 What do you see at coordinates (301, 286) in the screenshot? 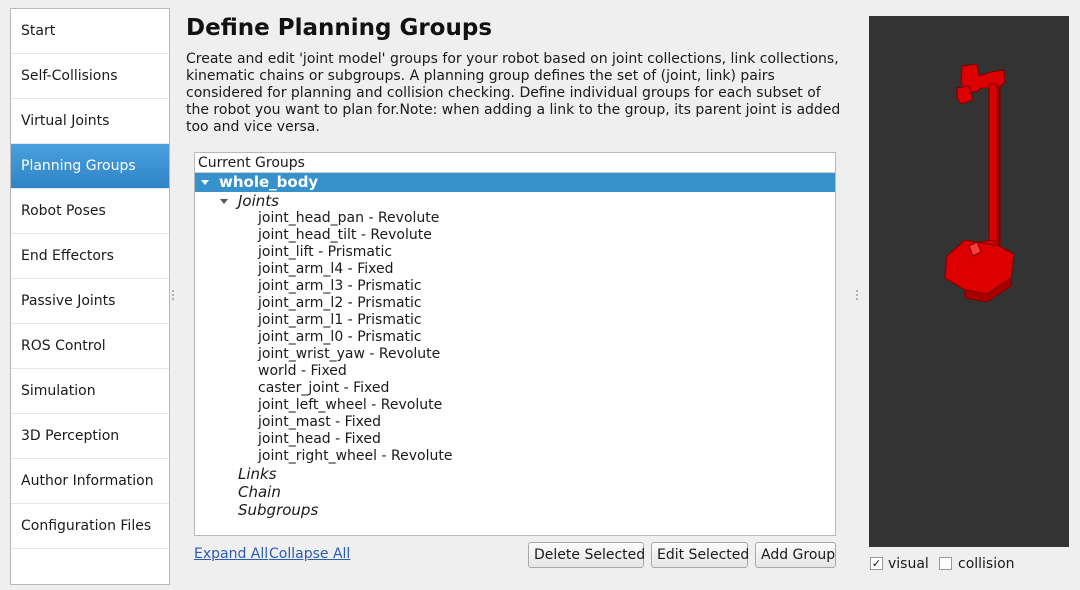
I see `joint-name: joint_arm_l3` at bounding box center [301, 286].